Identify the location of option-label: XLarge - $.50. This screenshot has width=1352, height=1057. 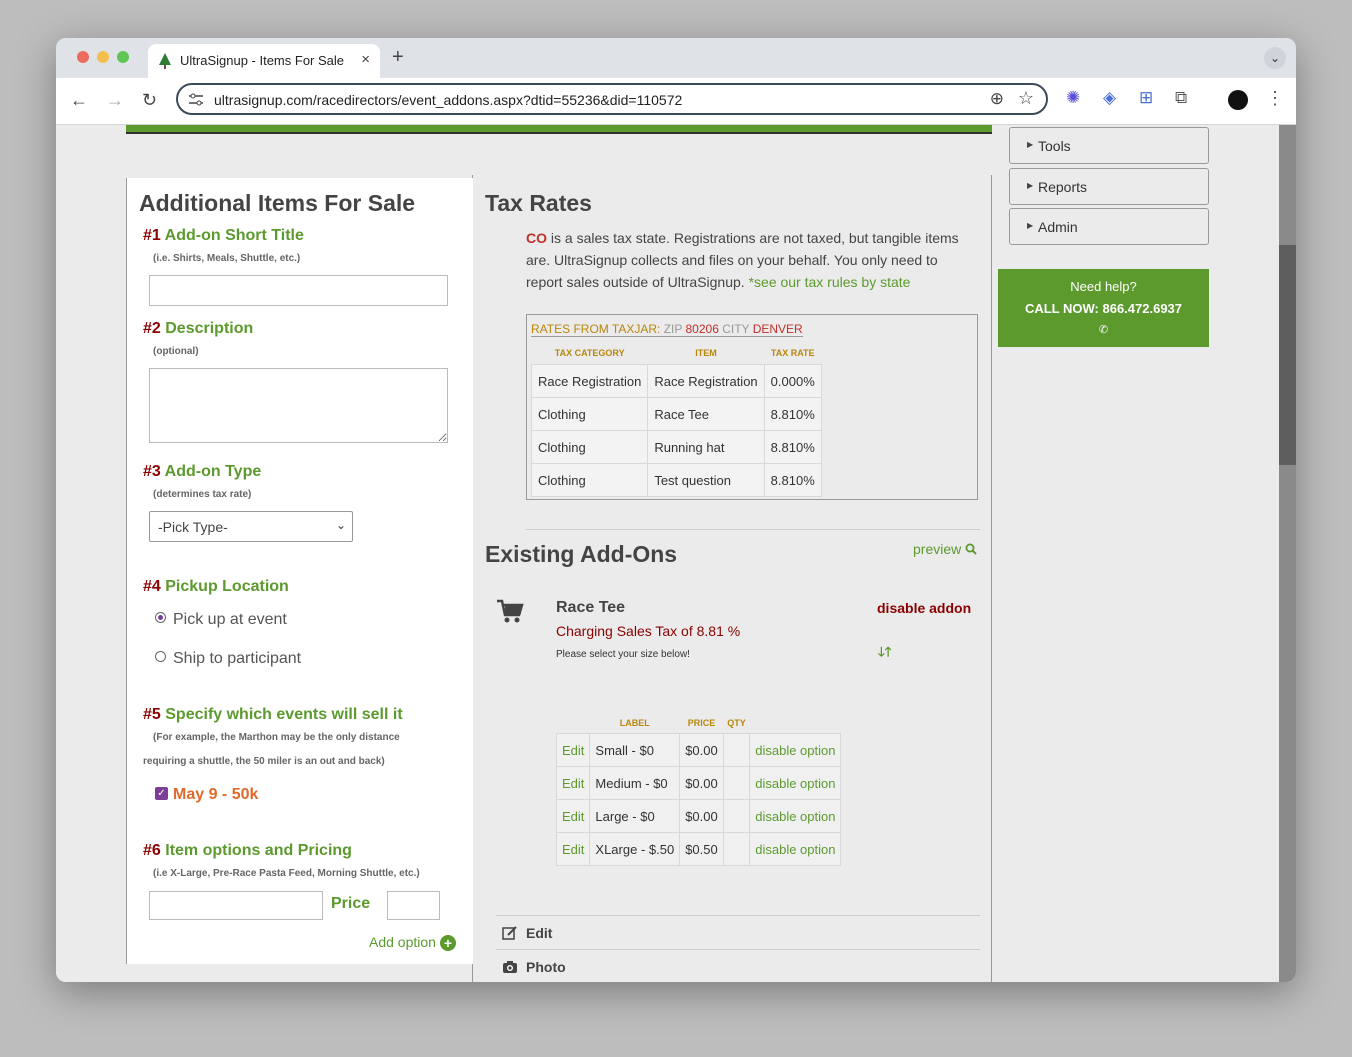
(635, 849).